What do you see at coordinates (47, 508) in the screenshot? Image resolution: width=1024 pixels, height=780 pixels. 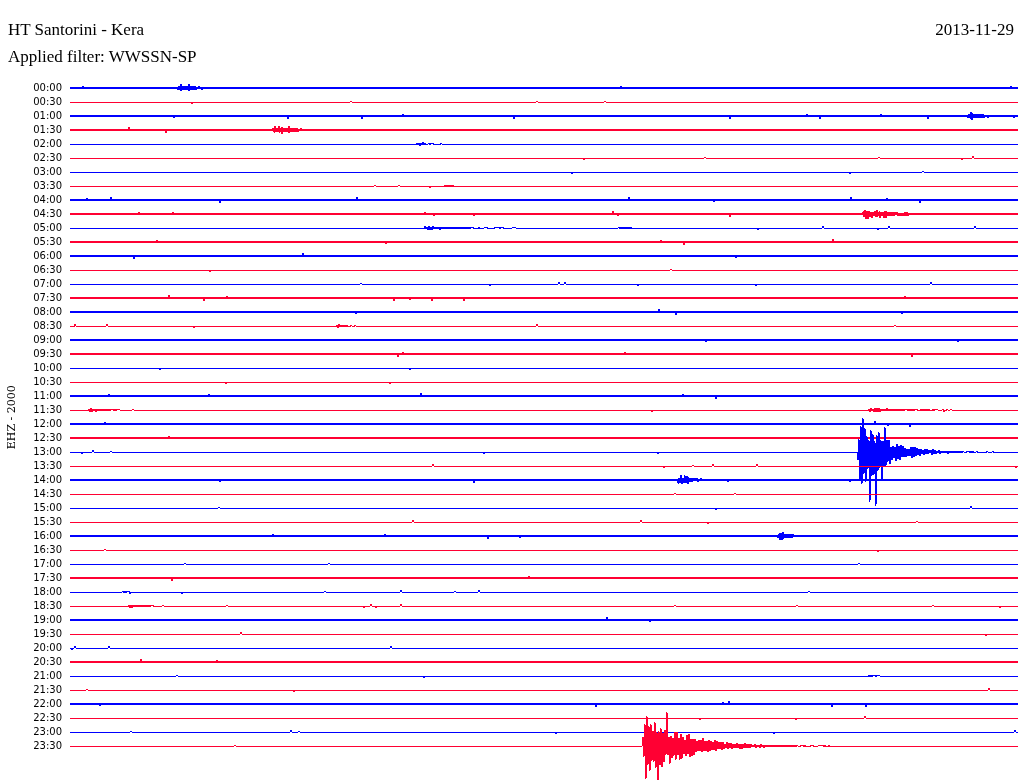 I see `time-label: 15:00` at bounding box center [47, 508].